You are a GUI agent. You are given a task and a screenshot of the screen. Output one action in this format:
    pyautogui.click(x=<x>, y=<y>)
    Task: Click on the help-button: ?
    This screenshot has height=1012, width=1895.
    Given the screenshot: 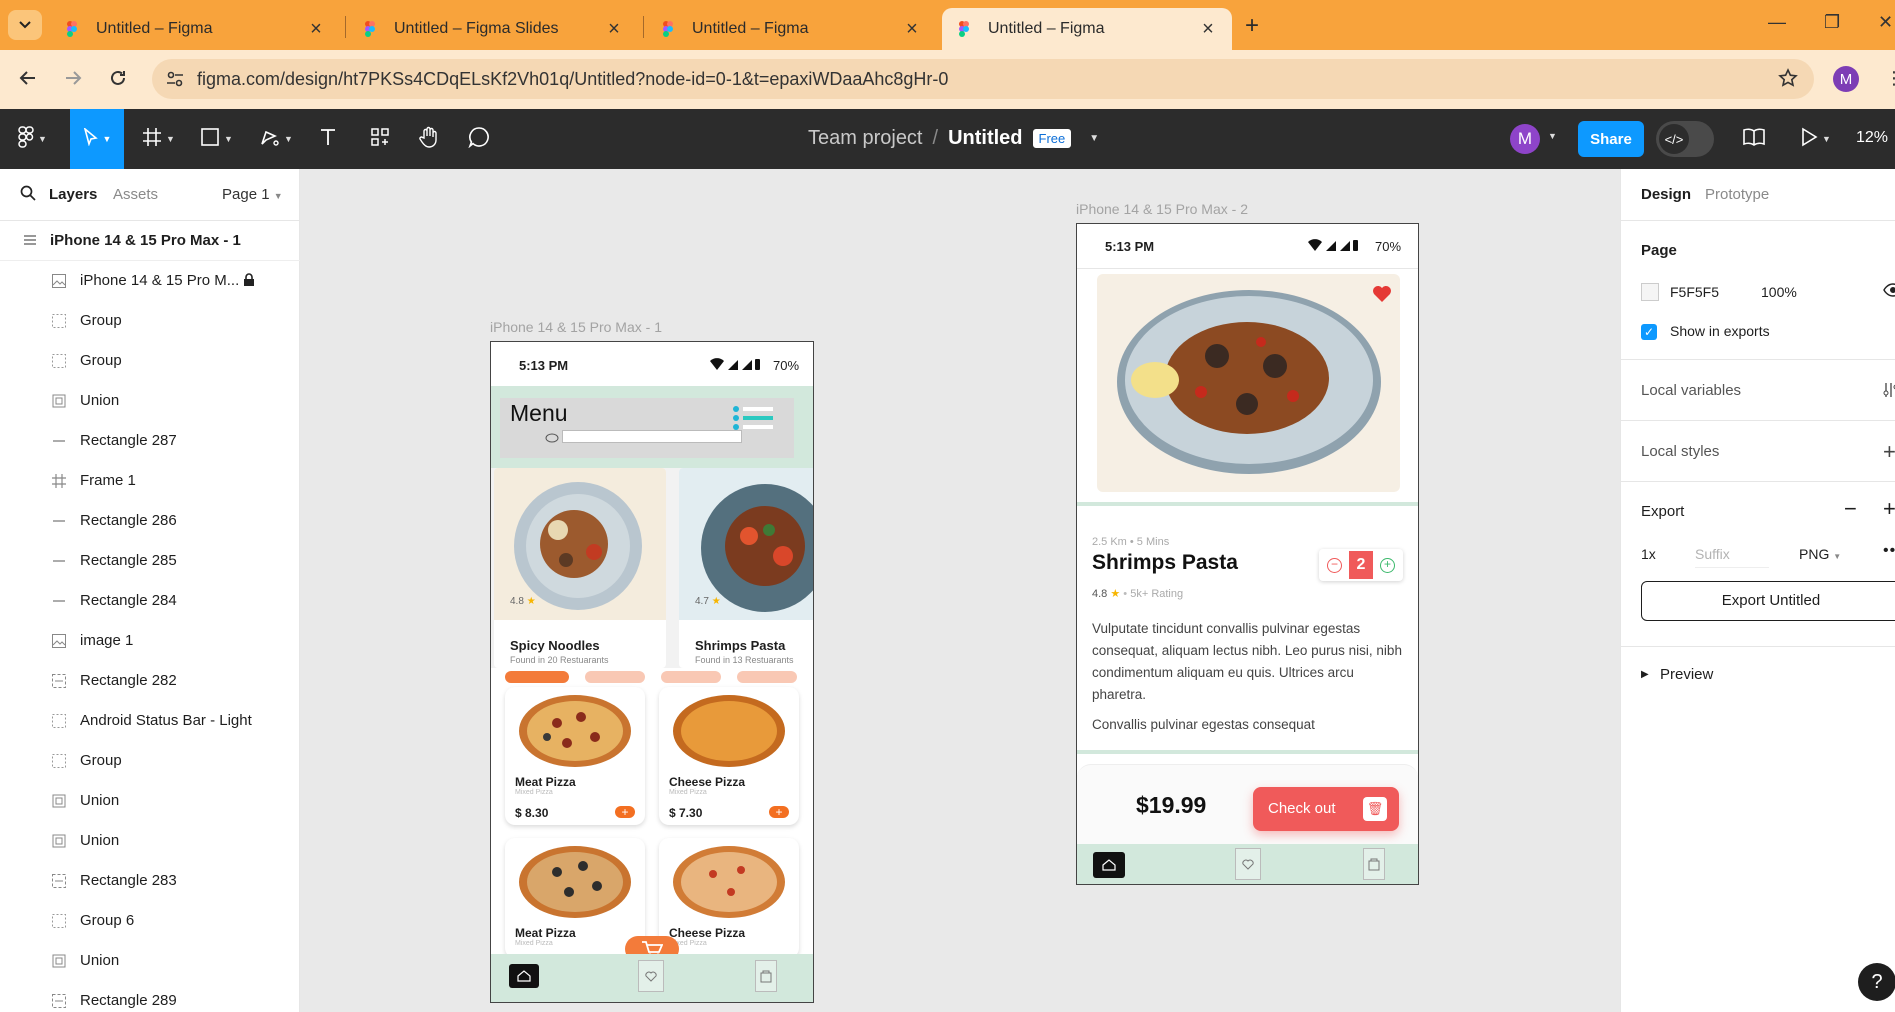 What is the action you would take?
    pyautogui.click(x=1876, y=982)
    